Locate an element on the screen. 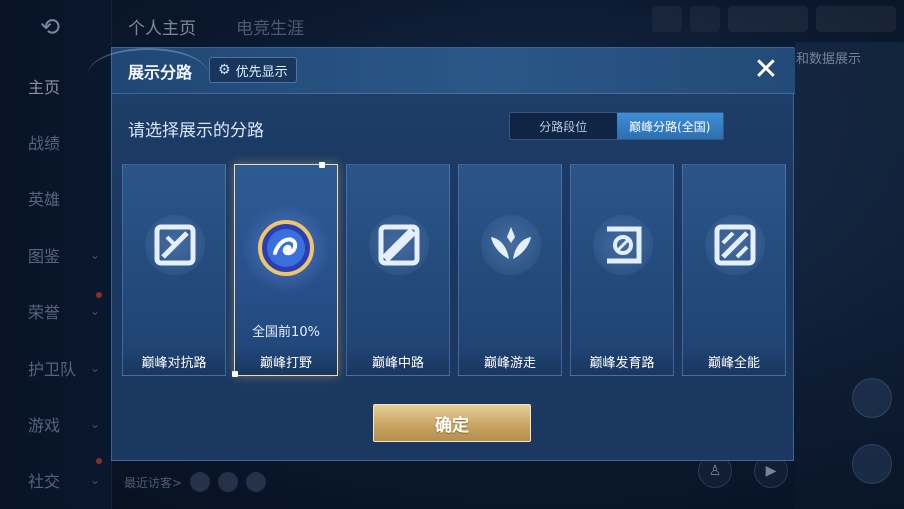  role-card-label: 巅峰发育路 is located at coordinates (622, 361).